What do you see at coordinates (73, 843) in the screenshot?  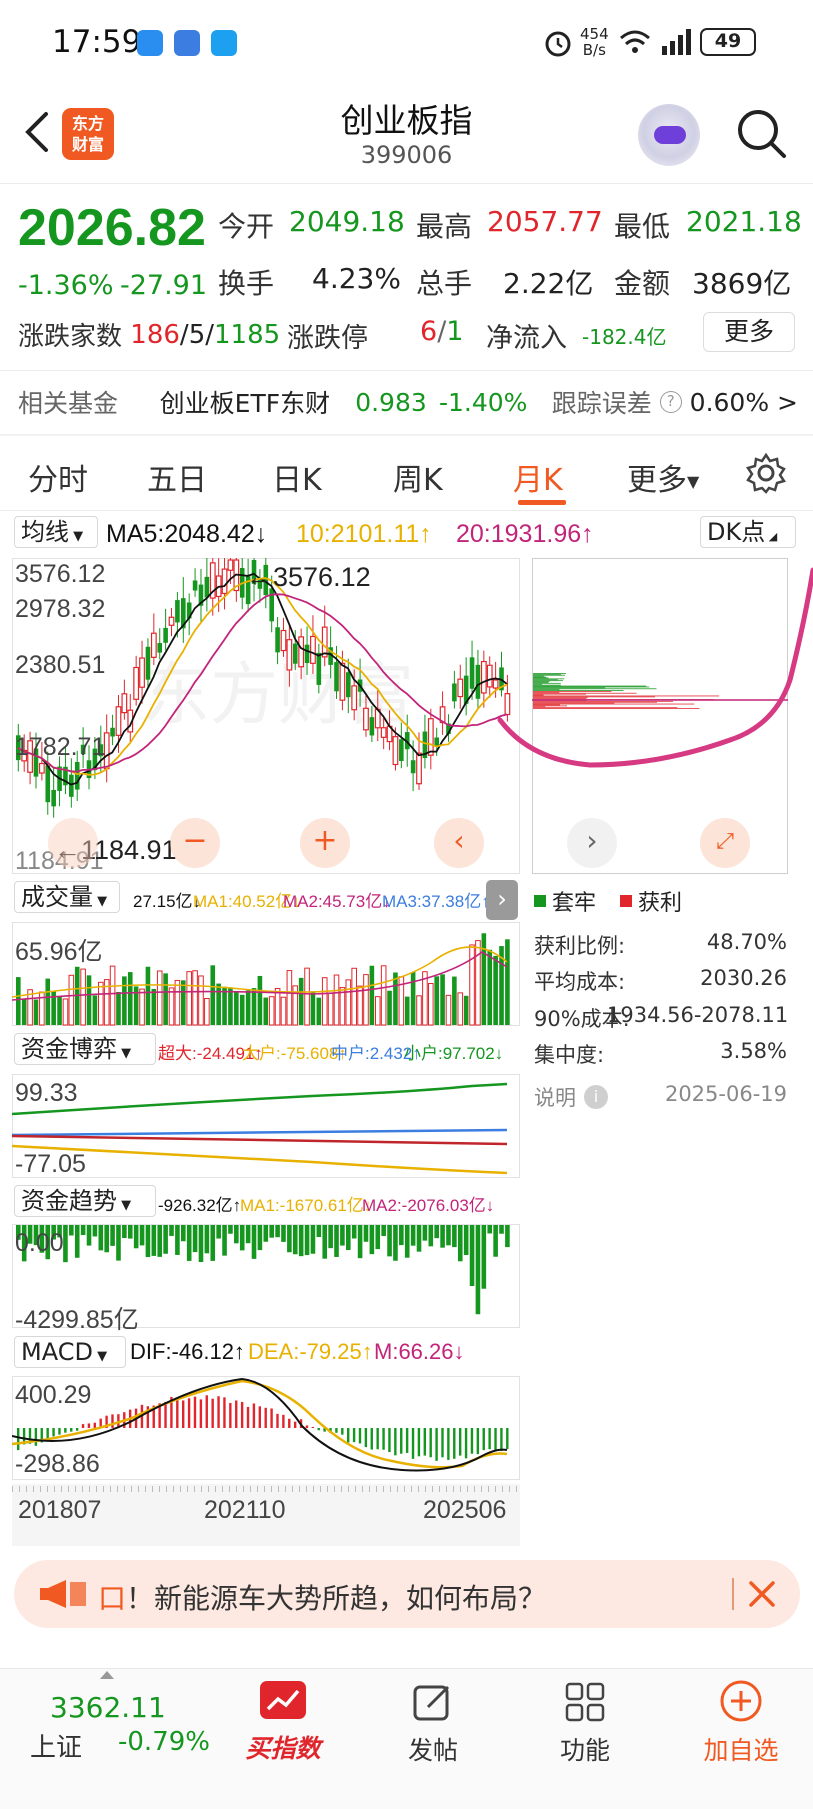 I see `scroll-back-button` at bounding box center [73, 843].